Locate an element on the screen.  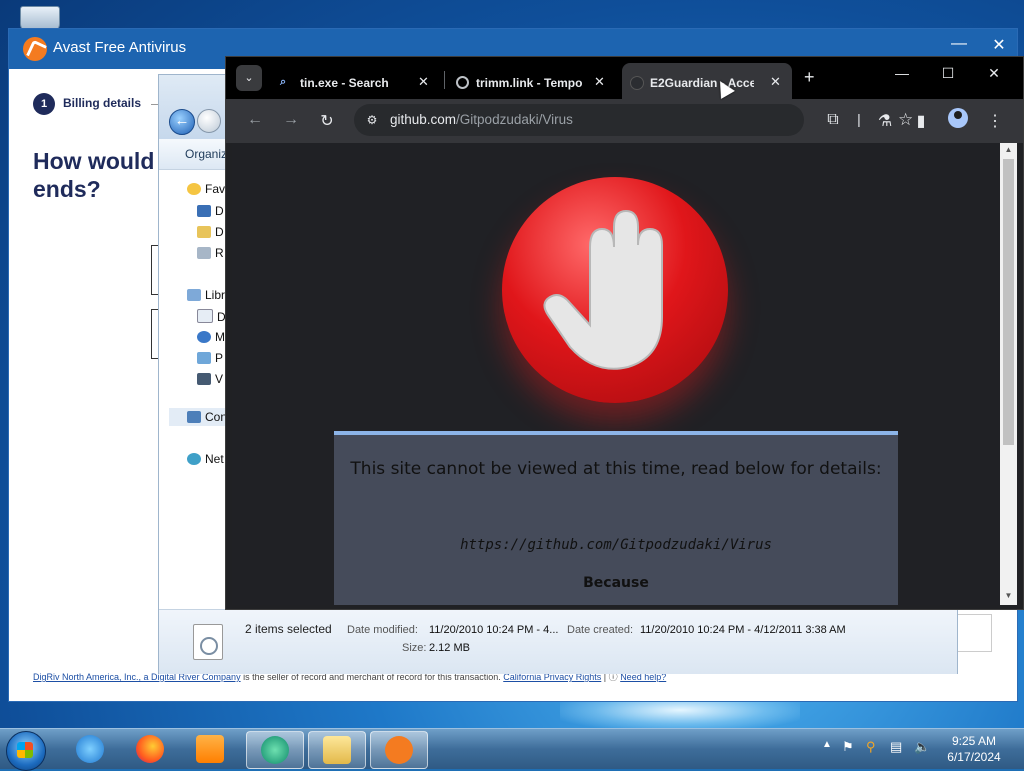
browser-icon is located at coordinates (275, 750).